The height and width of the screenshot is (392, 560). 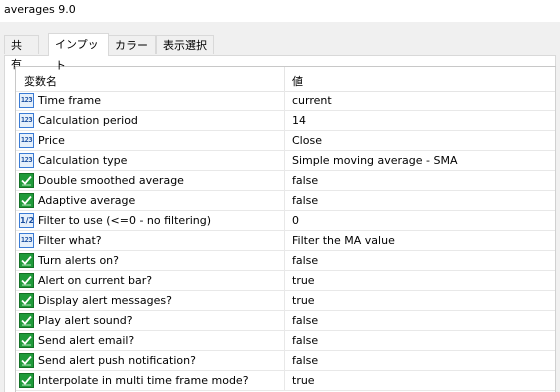 I want to click on parameter-name: Double smoothed average, so click(x=111, y=180).